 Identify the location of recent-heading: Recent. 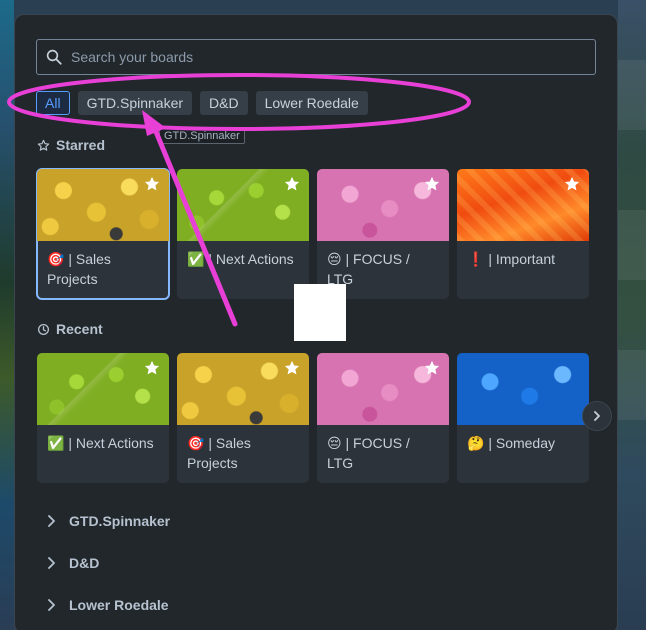
(70, 329).